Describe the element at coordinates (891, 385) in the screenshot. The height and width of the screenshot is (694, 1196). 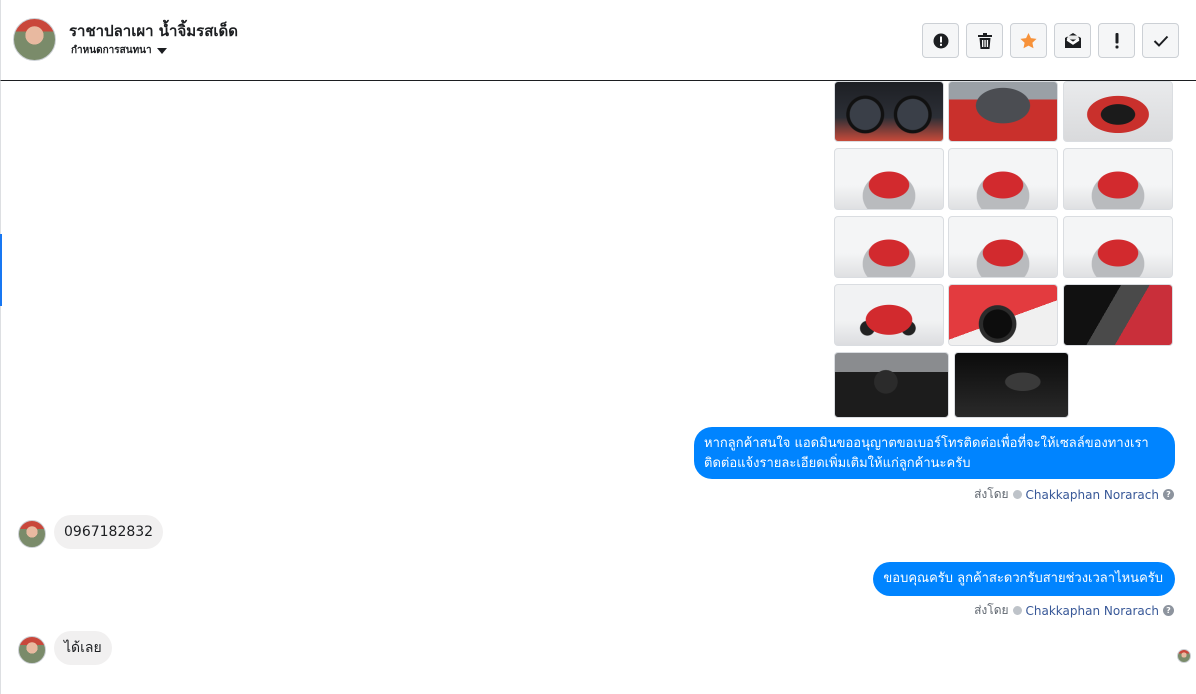
I see `photo-interior` at that location.